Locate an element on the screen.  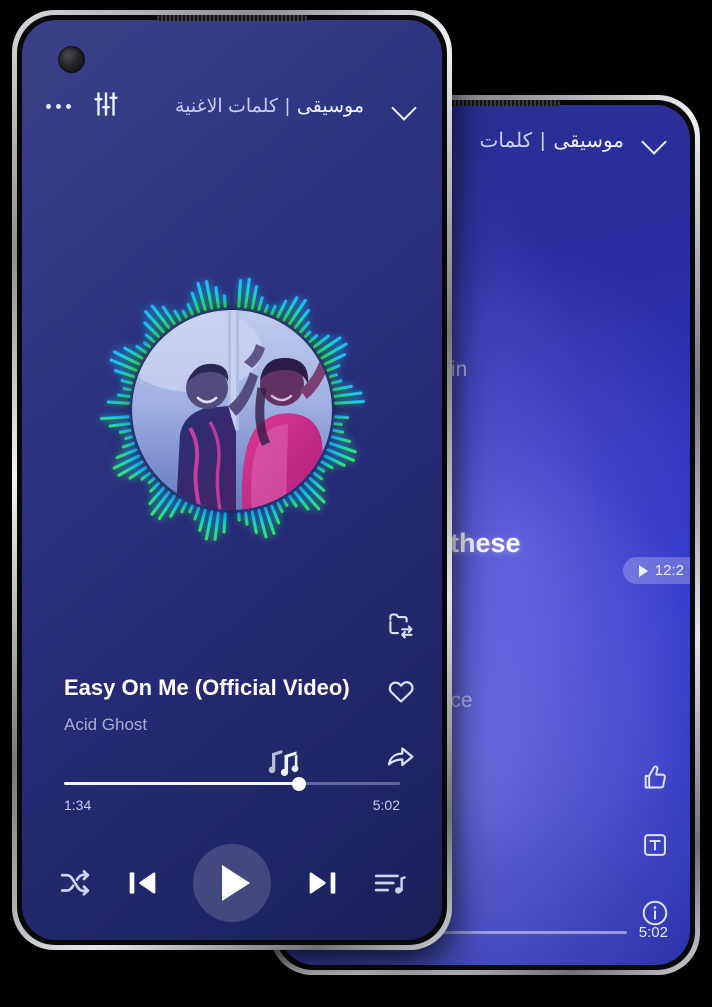
track-info: Easy On Me (Official Video) Acid Ghost is located at coordinates (207, 705).